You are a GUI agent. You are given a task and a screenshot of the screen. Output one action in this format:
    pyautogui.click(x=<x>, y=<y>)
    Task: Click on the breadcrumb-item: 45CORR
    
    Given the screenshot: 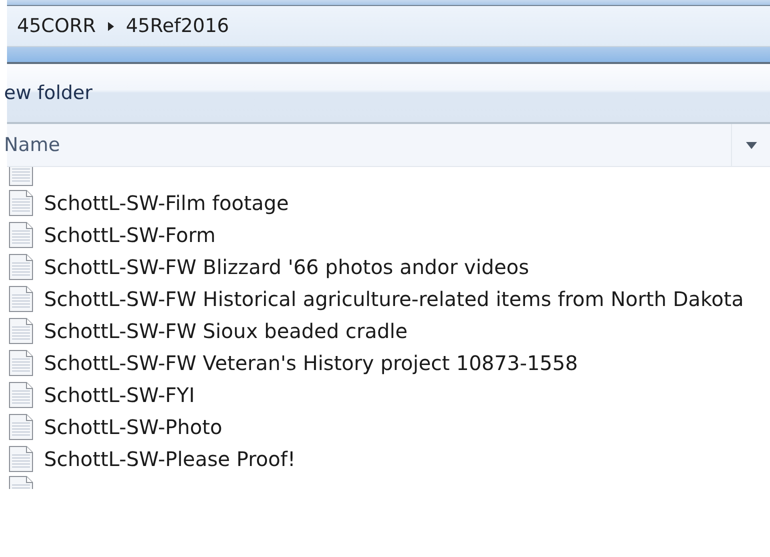 What is the action you would take?
    pyautogui.click(x=56, y=26)
    